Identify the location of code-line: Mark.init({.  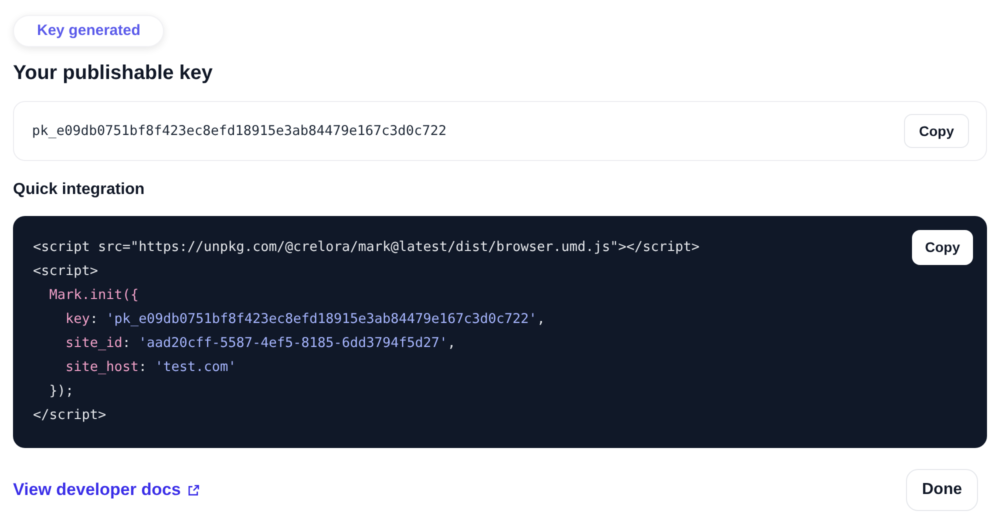
(94, 295).